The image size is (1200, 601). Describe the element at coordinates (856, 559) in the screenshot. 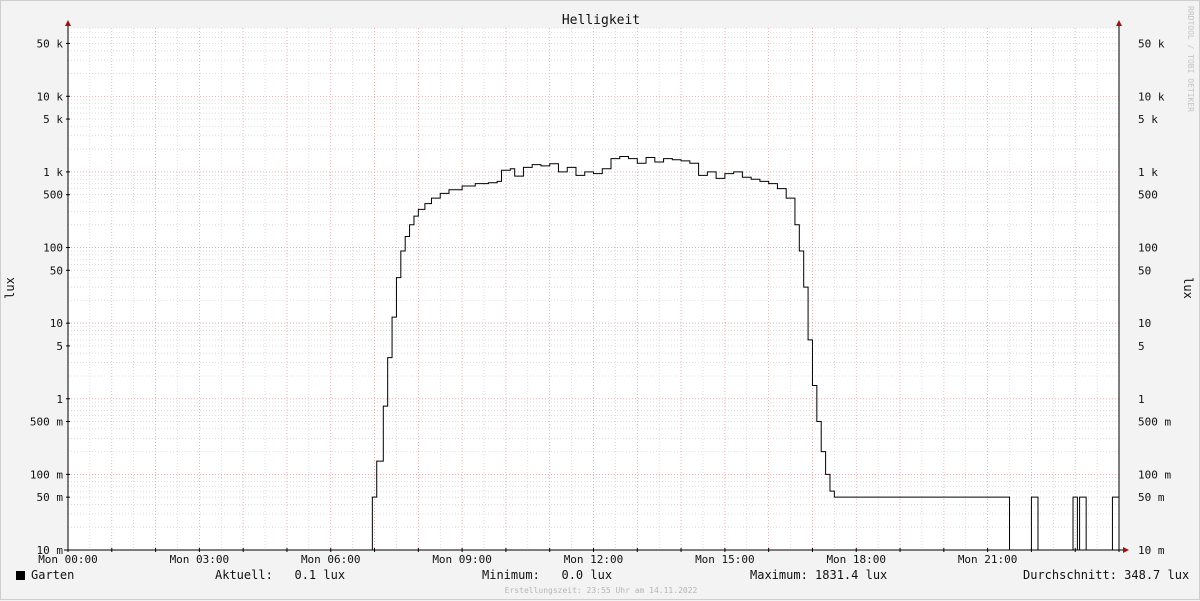

I see `x-tick-label: Mon 18:00` at that location.